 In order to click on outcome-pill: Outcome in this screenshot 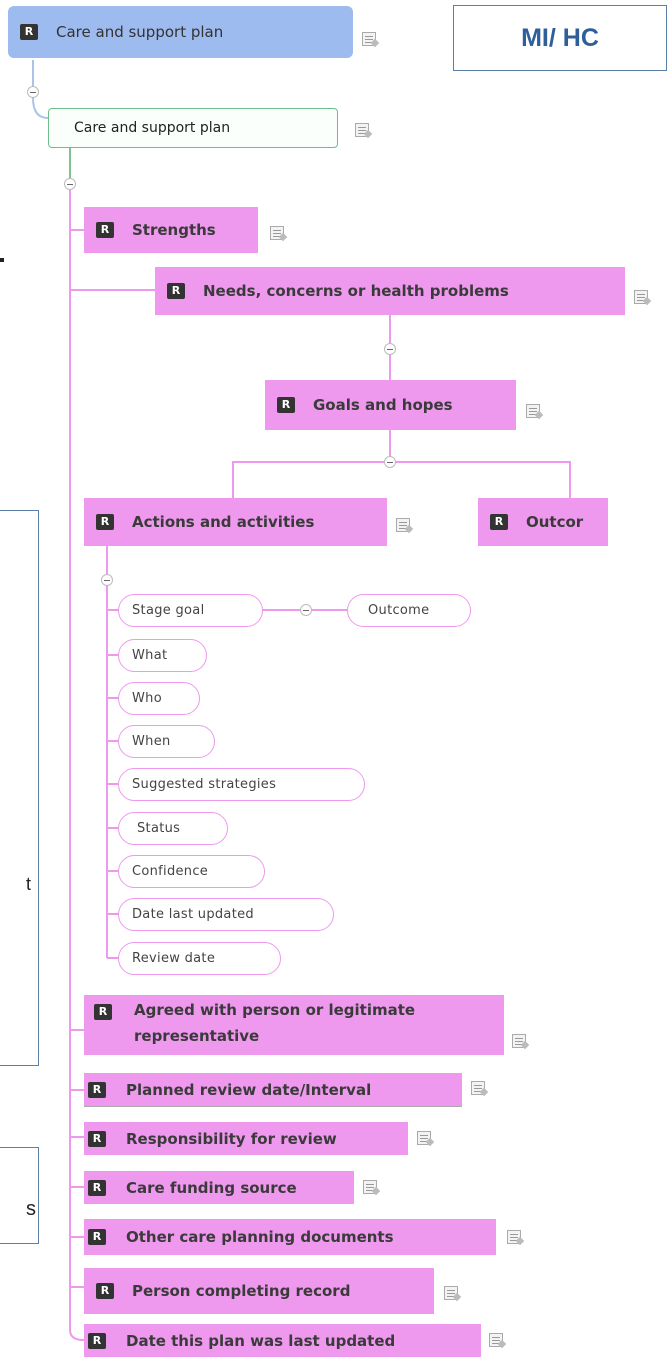, I will do `click(409, 610)`.